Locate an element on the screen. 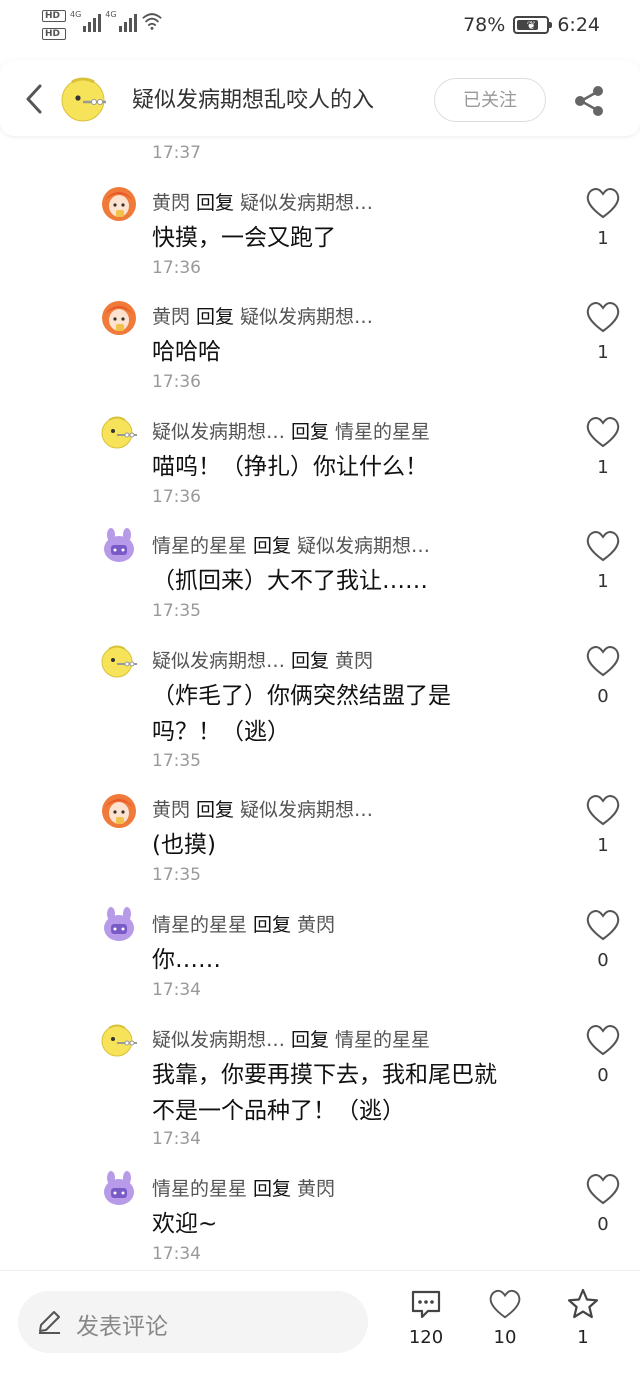 The image size is (640, 1387). battery-icon: ❦ is located at coordinates (533, 25).